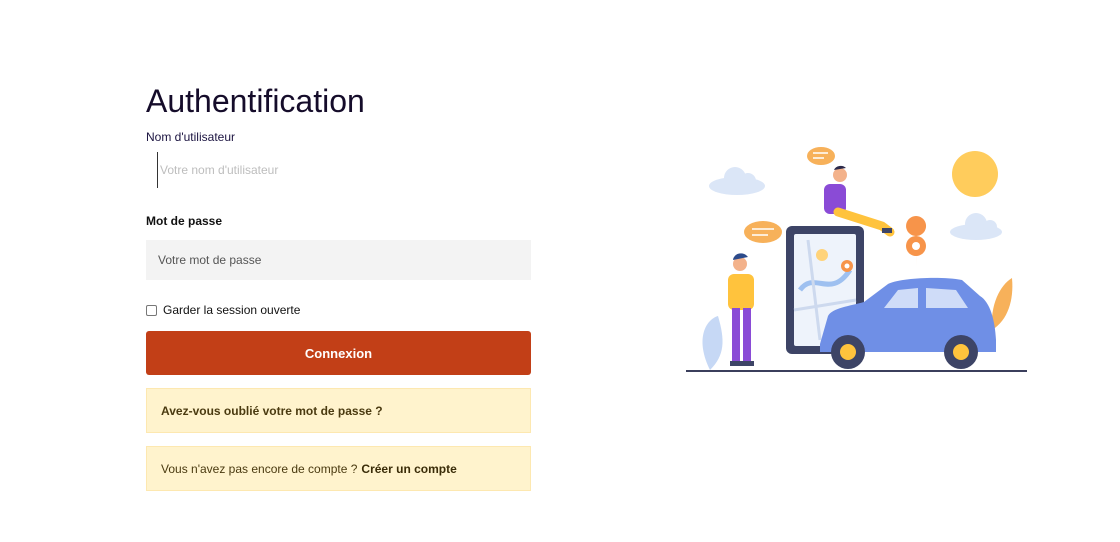  Describe the element at coordinates (333, 260) in the screenshot. I see `password-input` at that location.